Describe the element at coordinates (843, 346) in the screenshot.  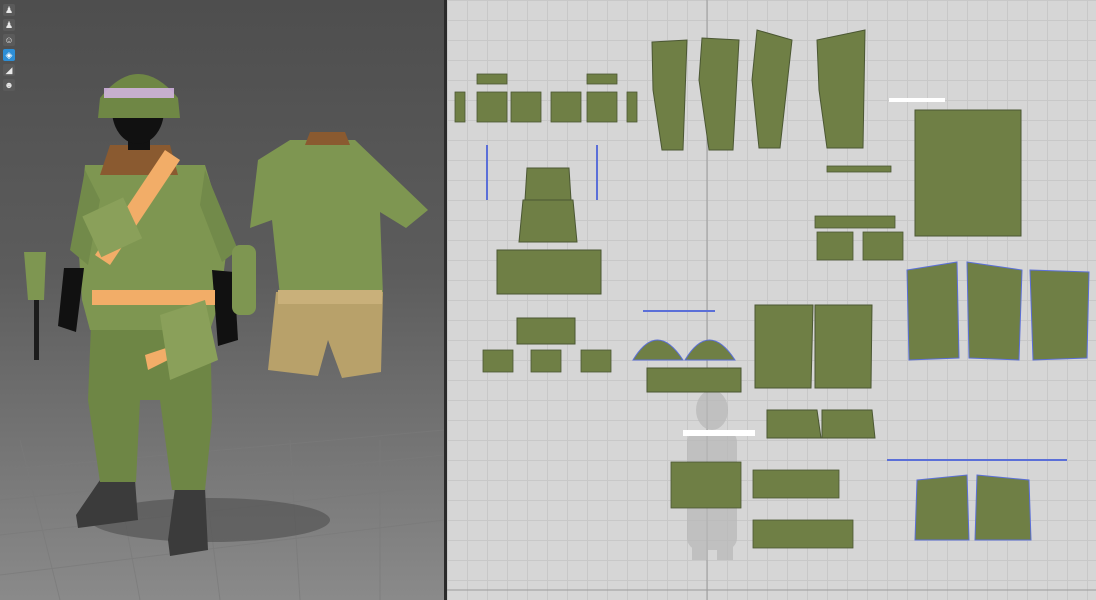
I see `tshirt-back` at that location.